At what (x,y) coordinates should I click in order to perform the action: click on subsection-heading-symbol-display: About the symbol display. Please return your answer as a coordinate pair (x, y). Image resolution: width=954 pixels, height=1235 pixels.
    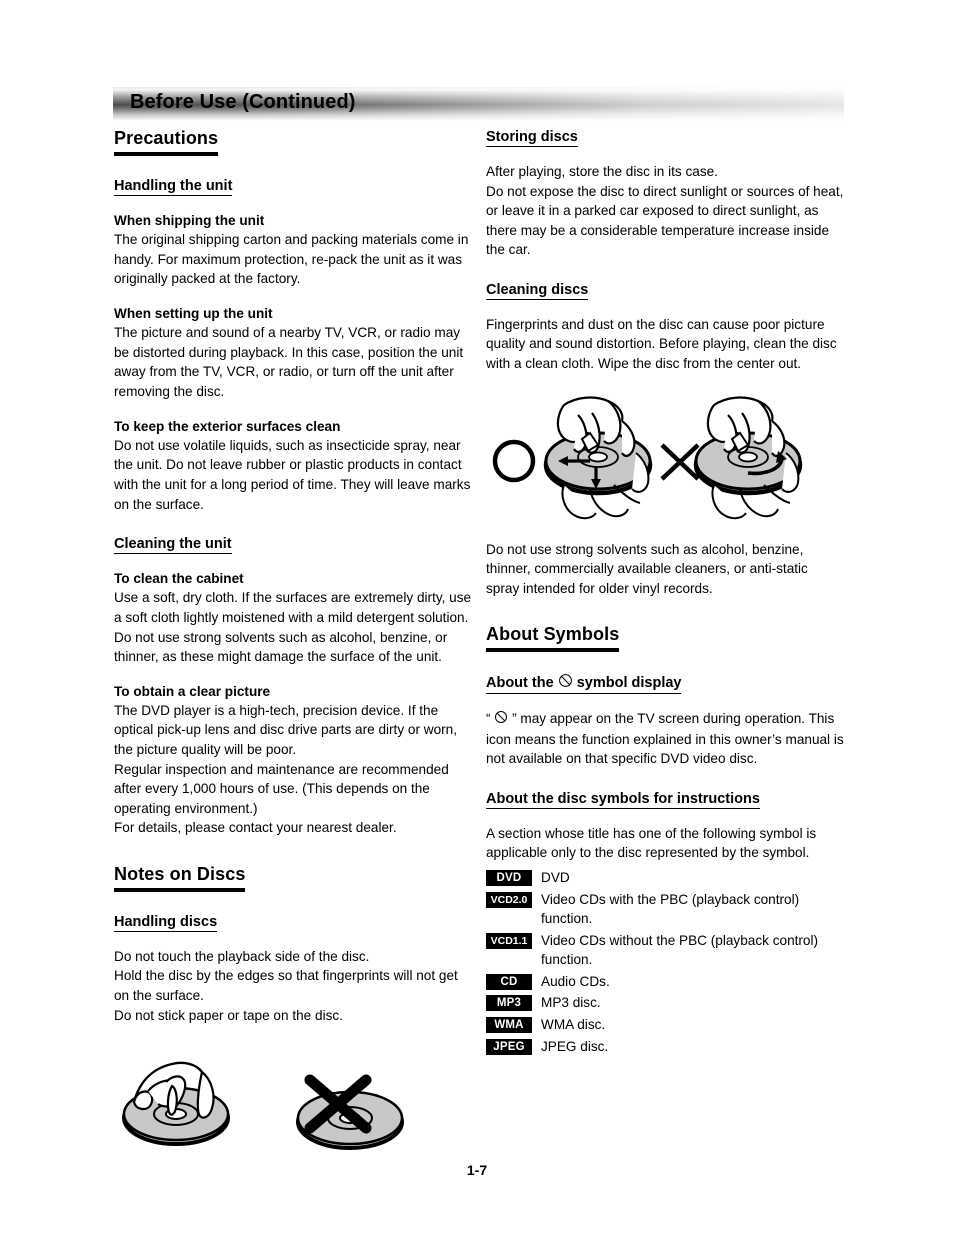
    Looking at the image, I should click on (584, 684).